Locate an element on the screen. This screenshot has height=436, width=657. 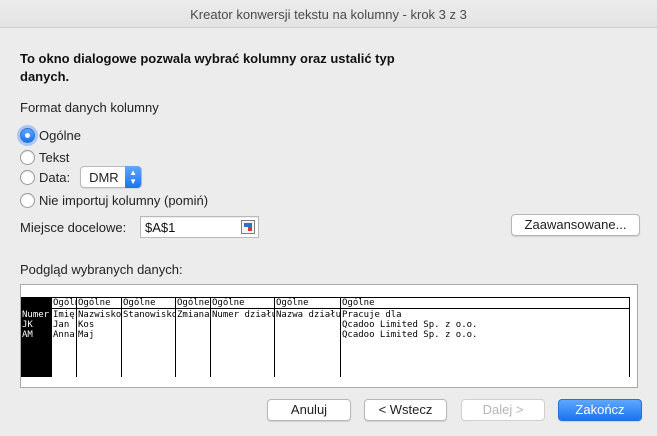
preview-cell: Anna is located at coordinates (64, 335).